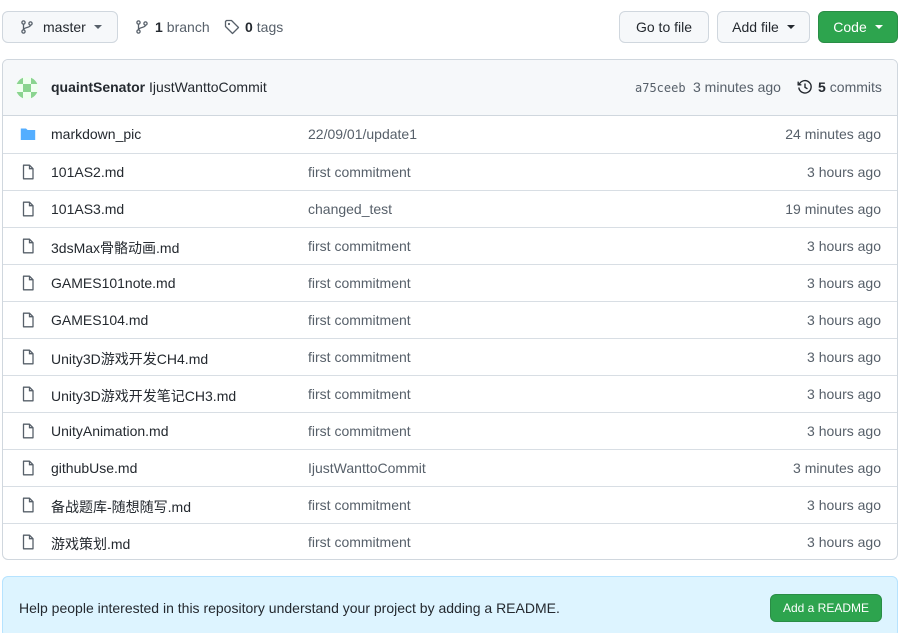 This screenshot has width=910, height=633. What do you see at coordinates (129, 359) in the screenshot?
I see `file-name-link: Unity3D游戏开发CH4.md` at bounding box center [129, 359].